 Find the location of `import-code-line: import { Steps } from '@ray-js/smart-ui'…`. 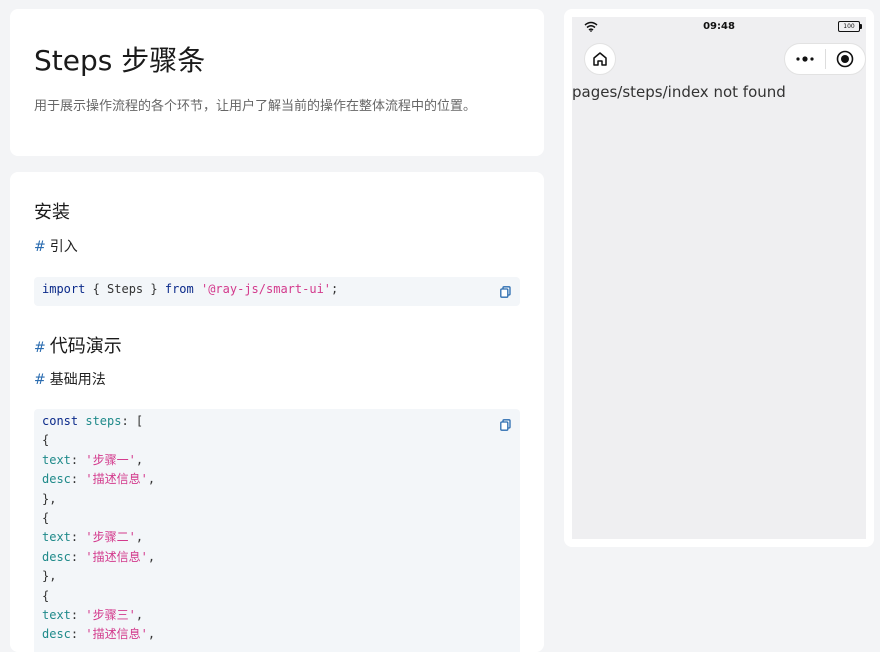

import-code-line: import { Steps } from '@ray-js/smart-ui'… is located at coordinates (190, 289).